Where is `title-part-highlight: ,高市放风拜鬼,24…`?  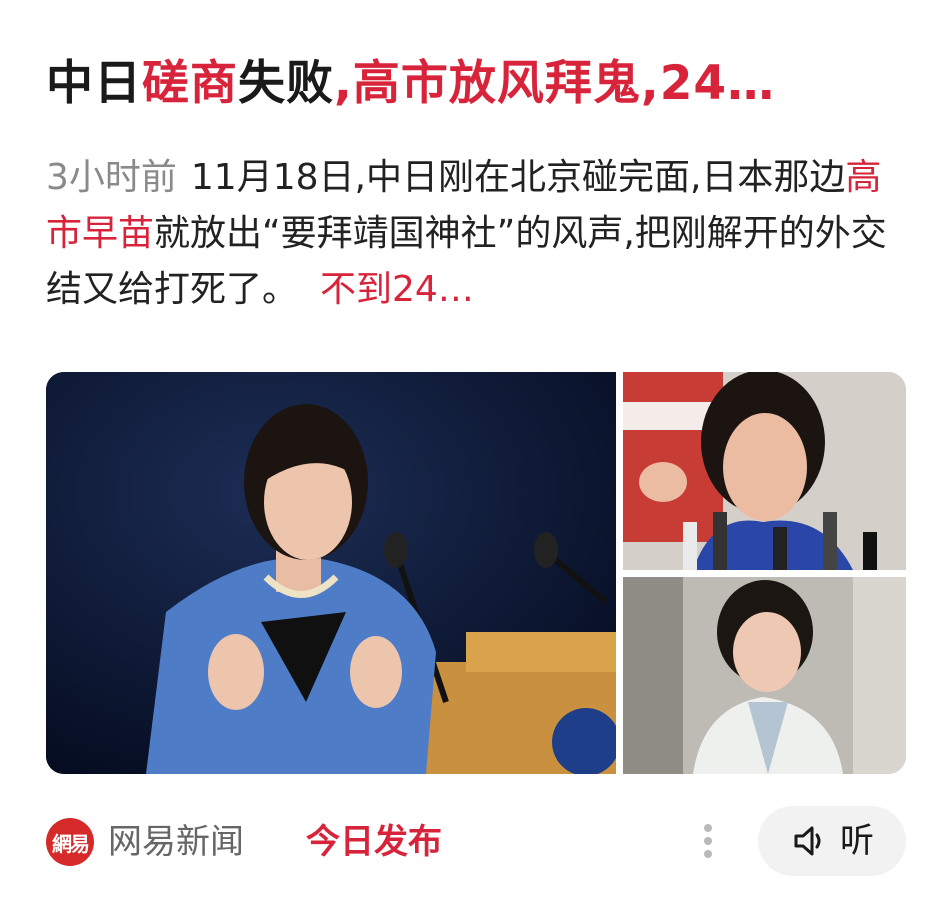 title-part-highlight: ,高市放风拜鬼,24… is located at coordinates (555, 83).